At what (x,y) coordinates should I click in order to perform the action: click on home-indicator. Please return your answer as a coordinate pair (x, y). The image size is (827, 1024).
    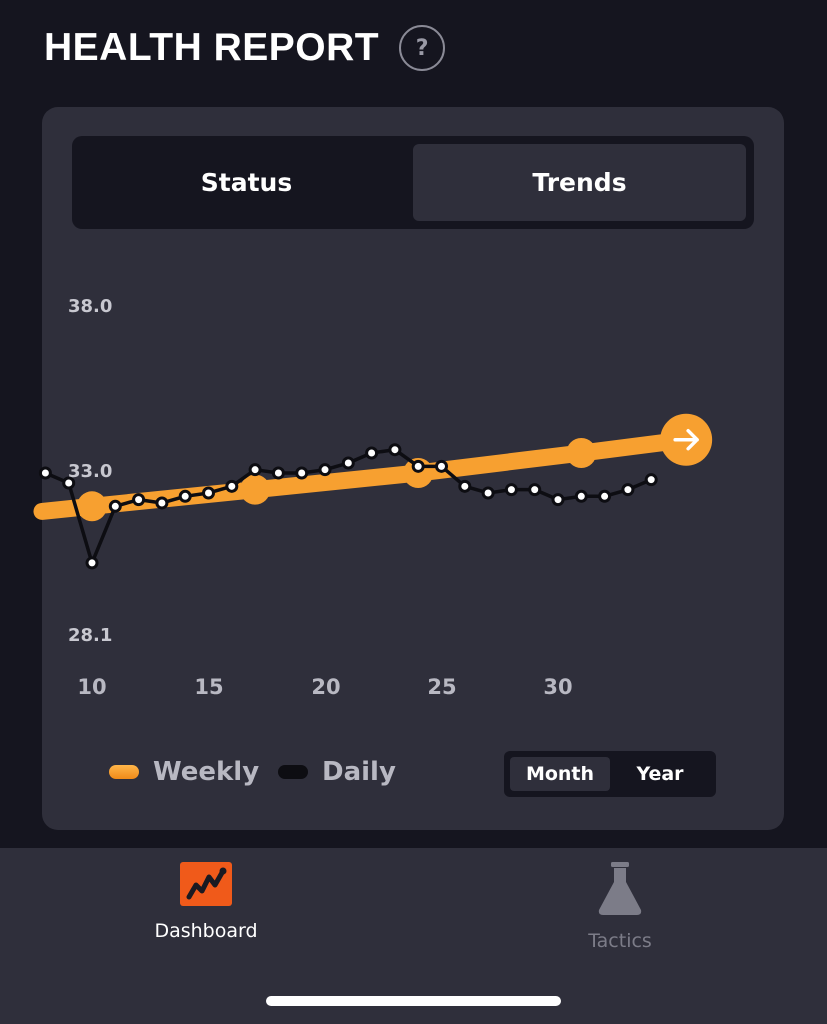
    Looking at the image, I should click on (413, 1001).